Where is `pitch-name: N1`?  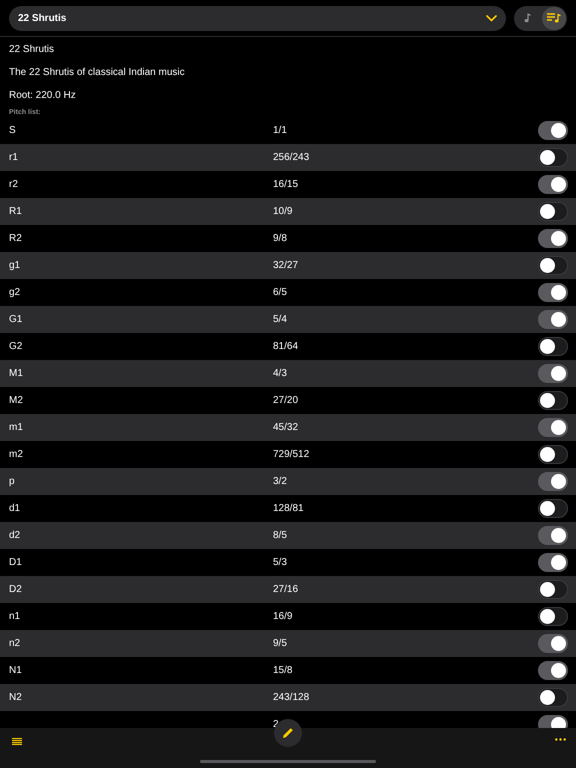
pitch-name: N1 is located at coordinates (15, 670).